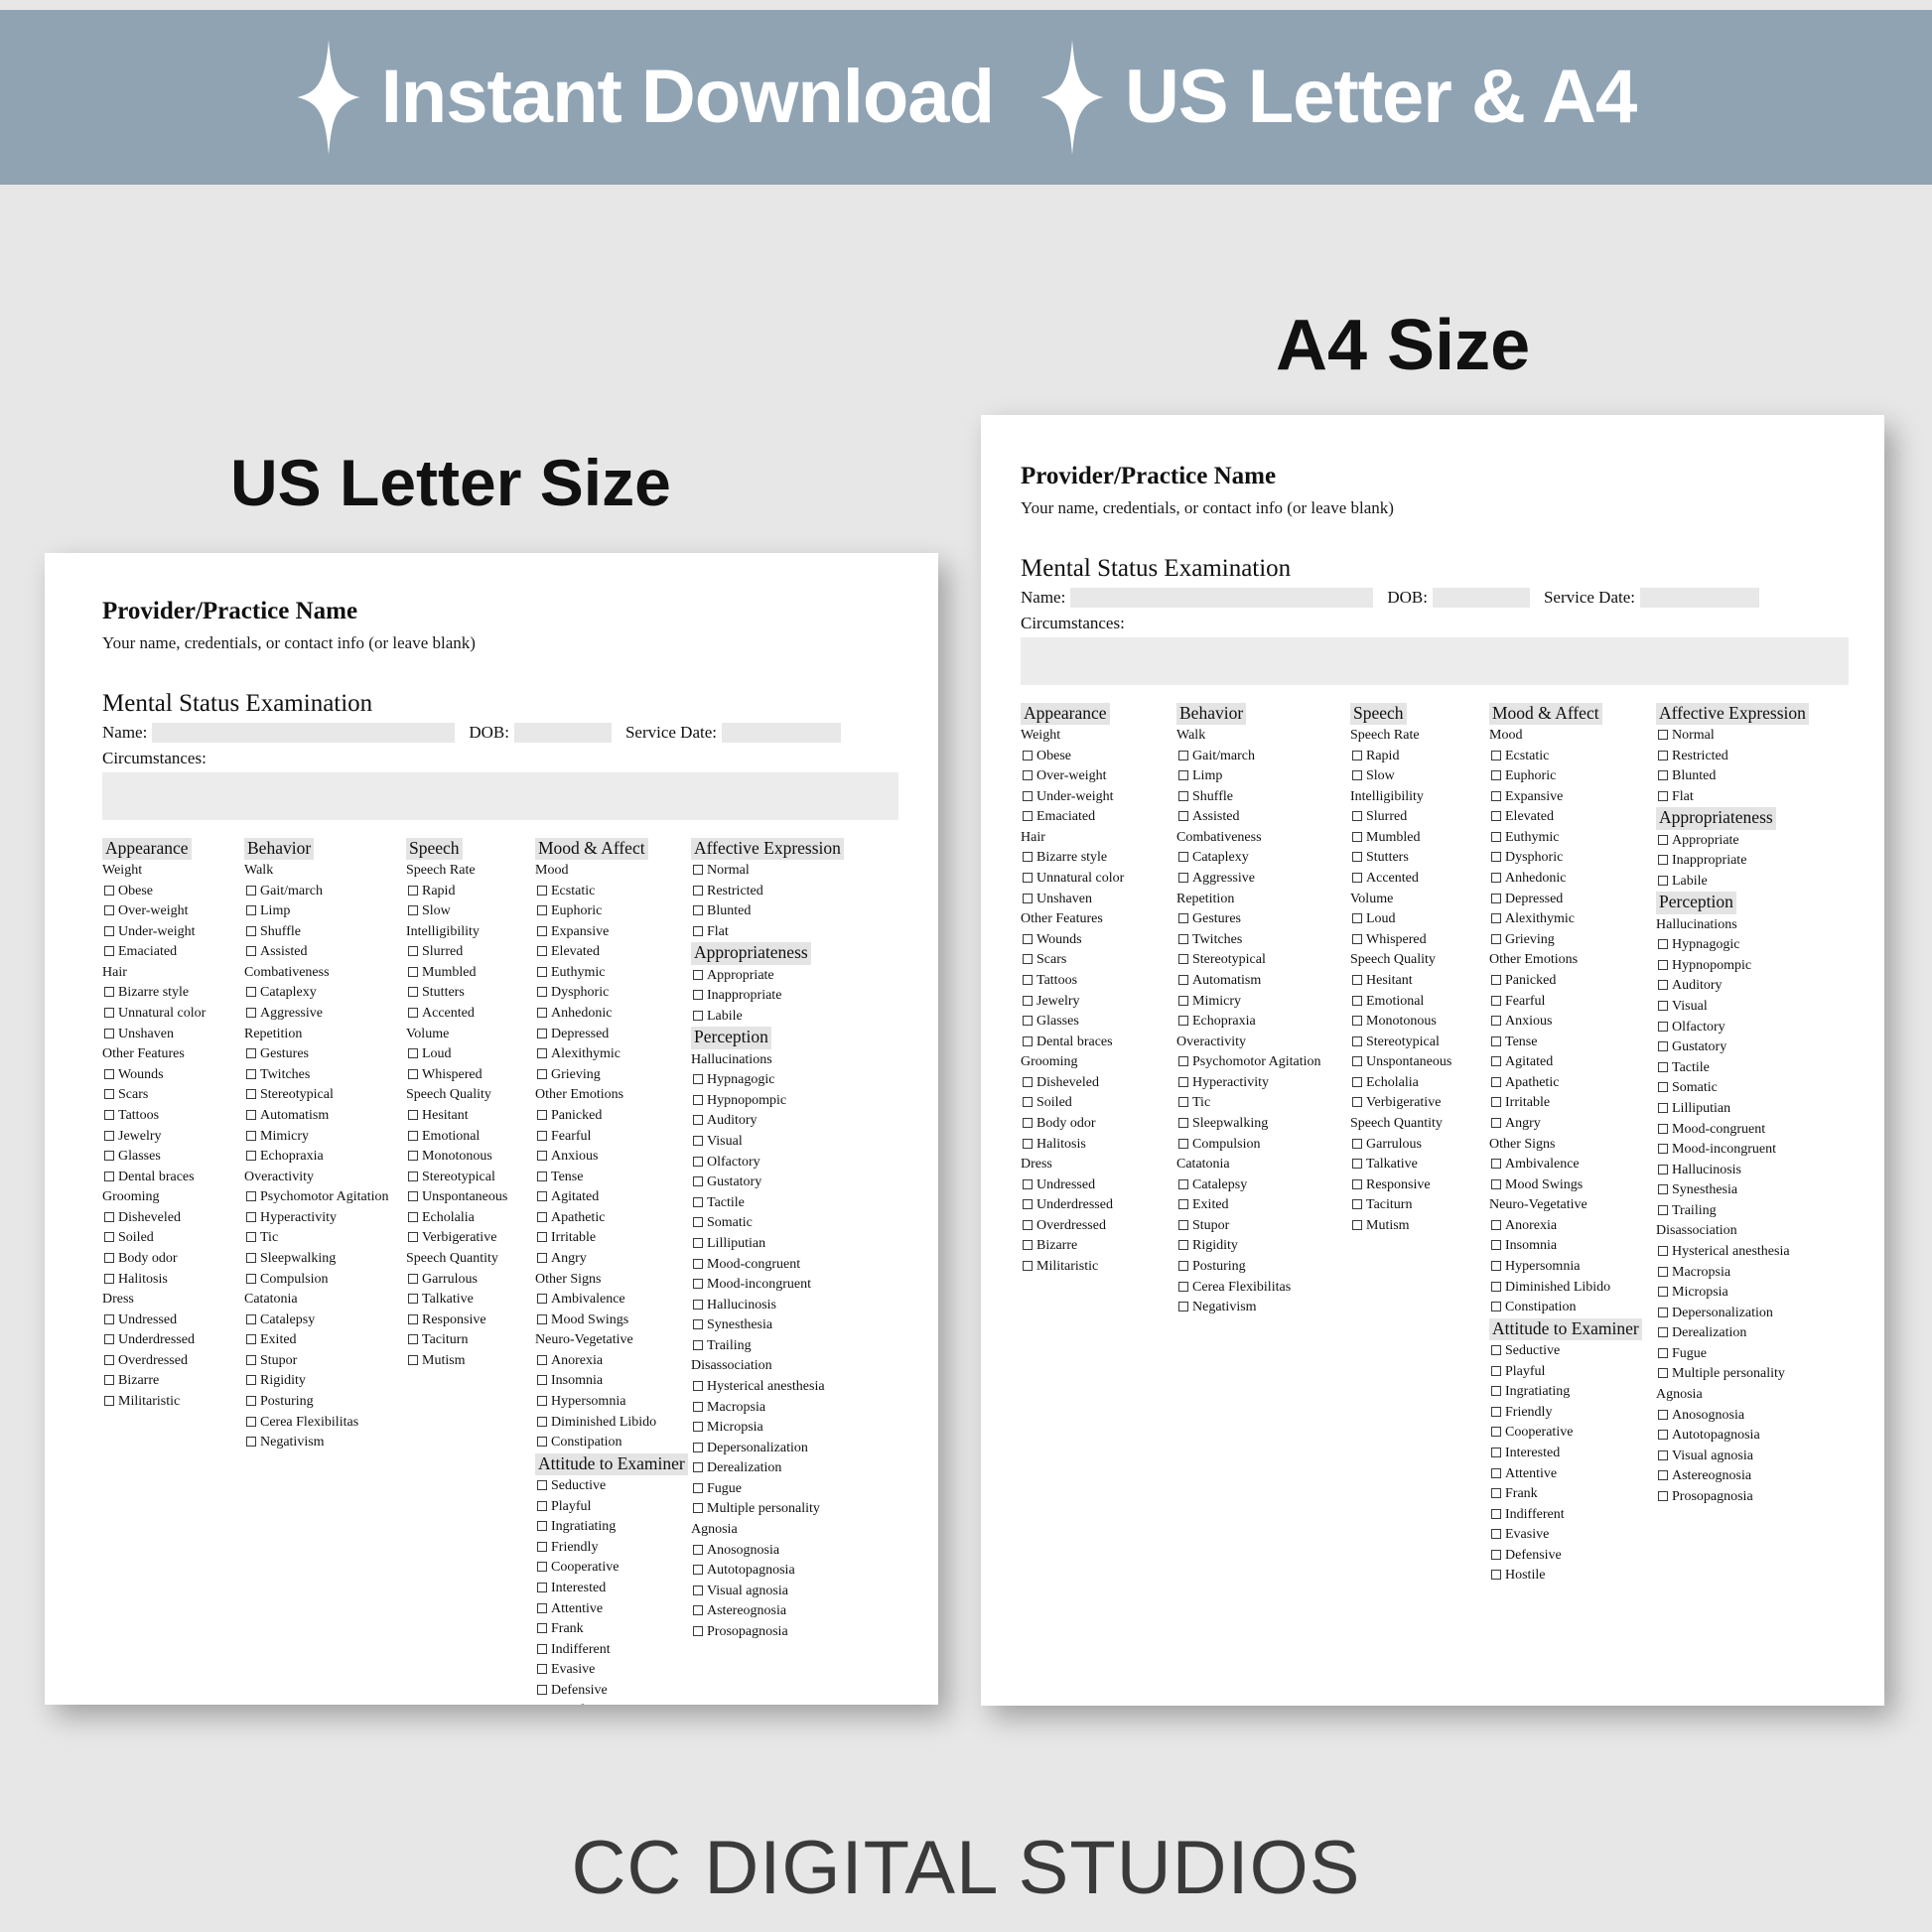 The image size is (1932, 1932). Describe the element at coordinates (785, 1306) in the screenshot. I see `checkbox-row-hallucinosis: Hallucinosis` at that location.